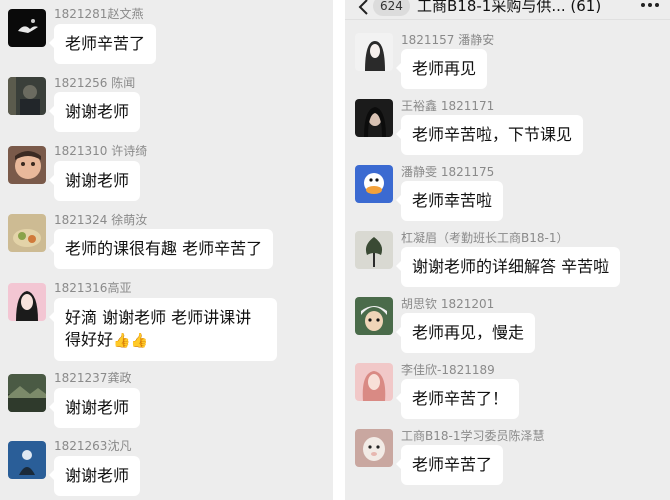 Image resolution: width=670 pixels, height=500 pixels. Describe the element at coordinates (27, 96) in the screenshot. I see `dark-person-avatar` at that location.